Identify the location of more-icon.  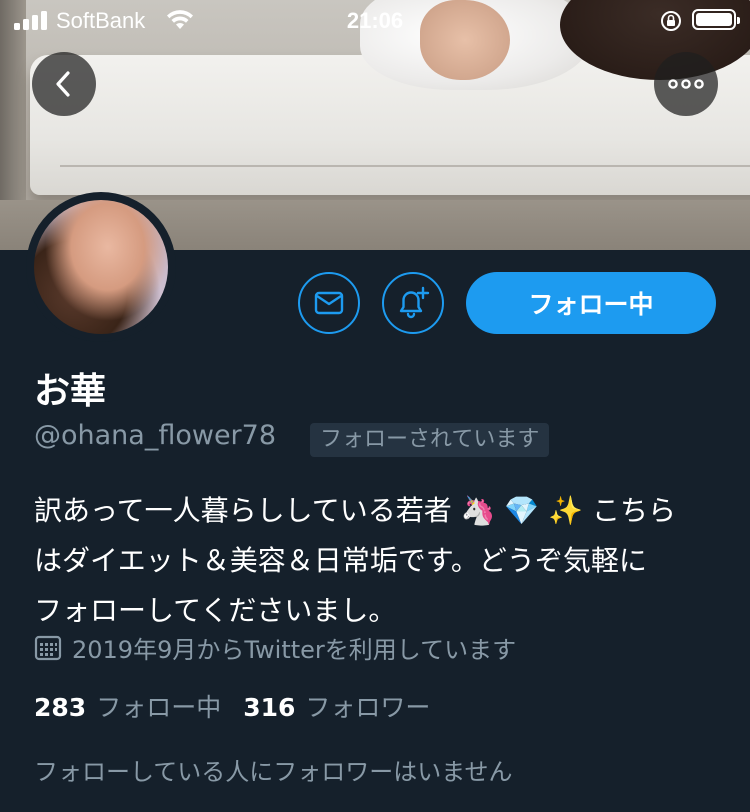
(686, 84).